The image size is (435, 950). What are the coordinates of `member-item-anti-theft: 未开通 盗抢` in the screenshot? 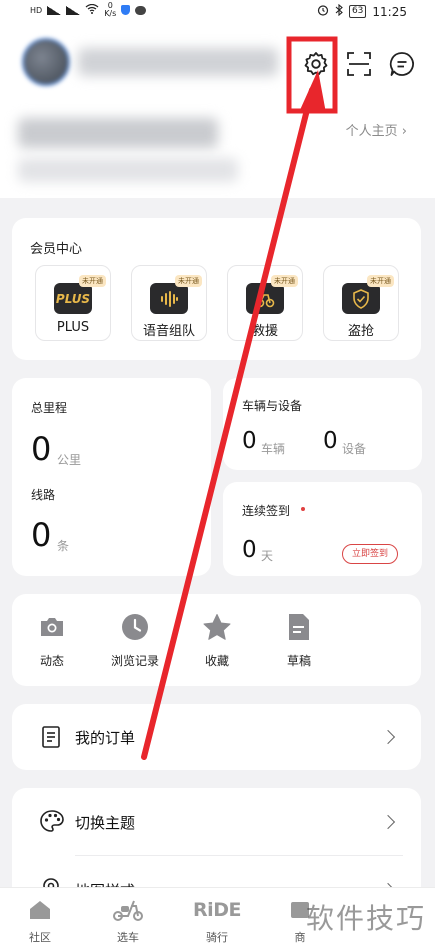 It's located at (361, 303).